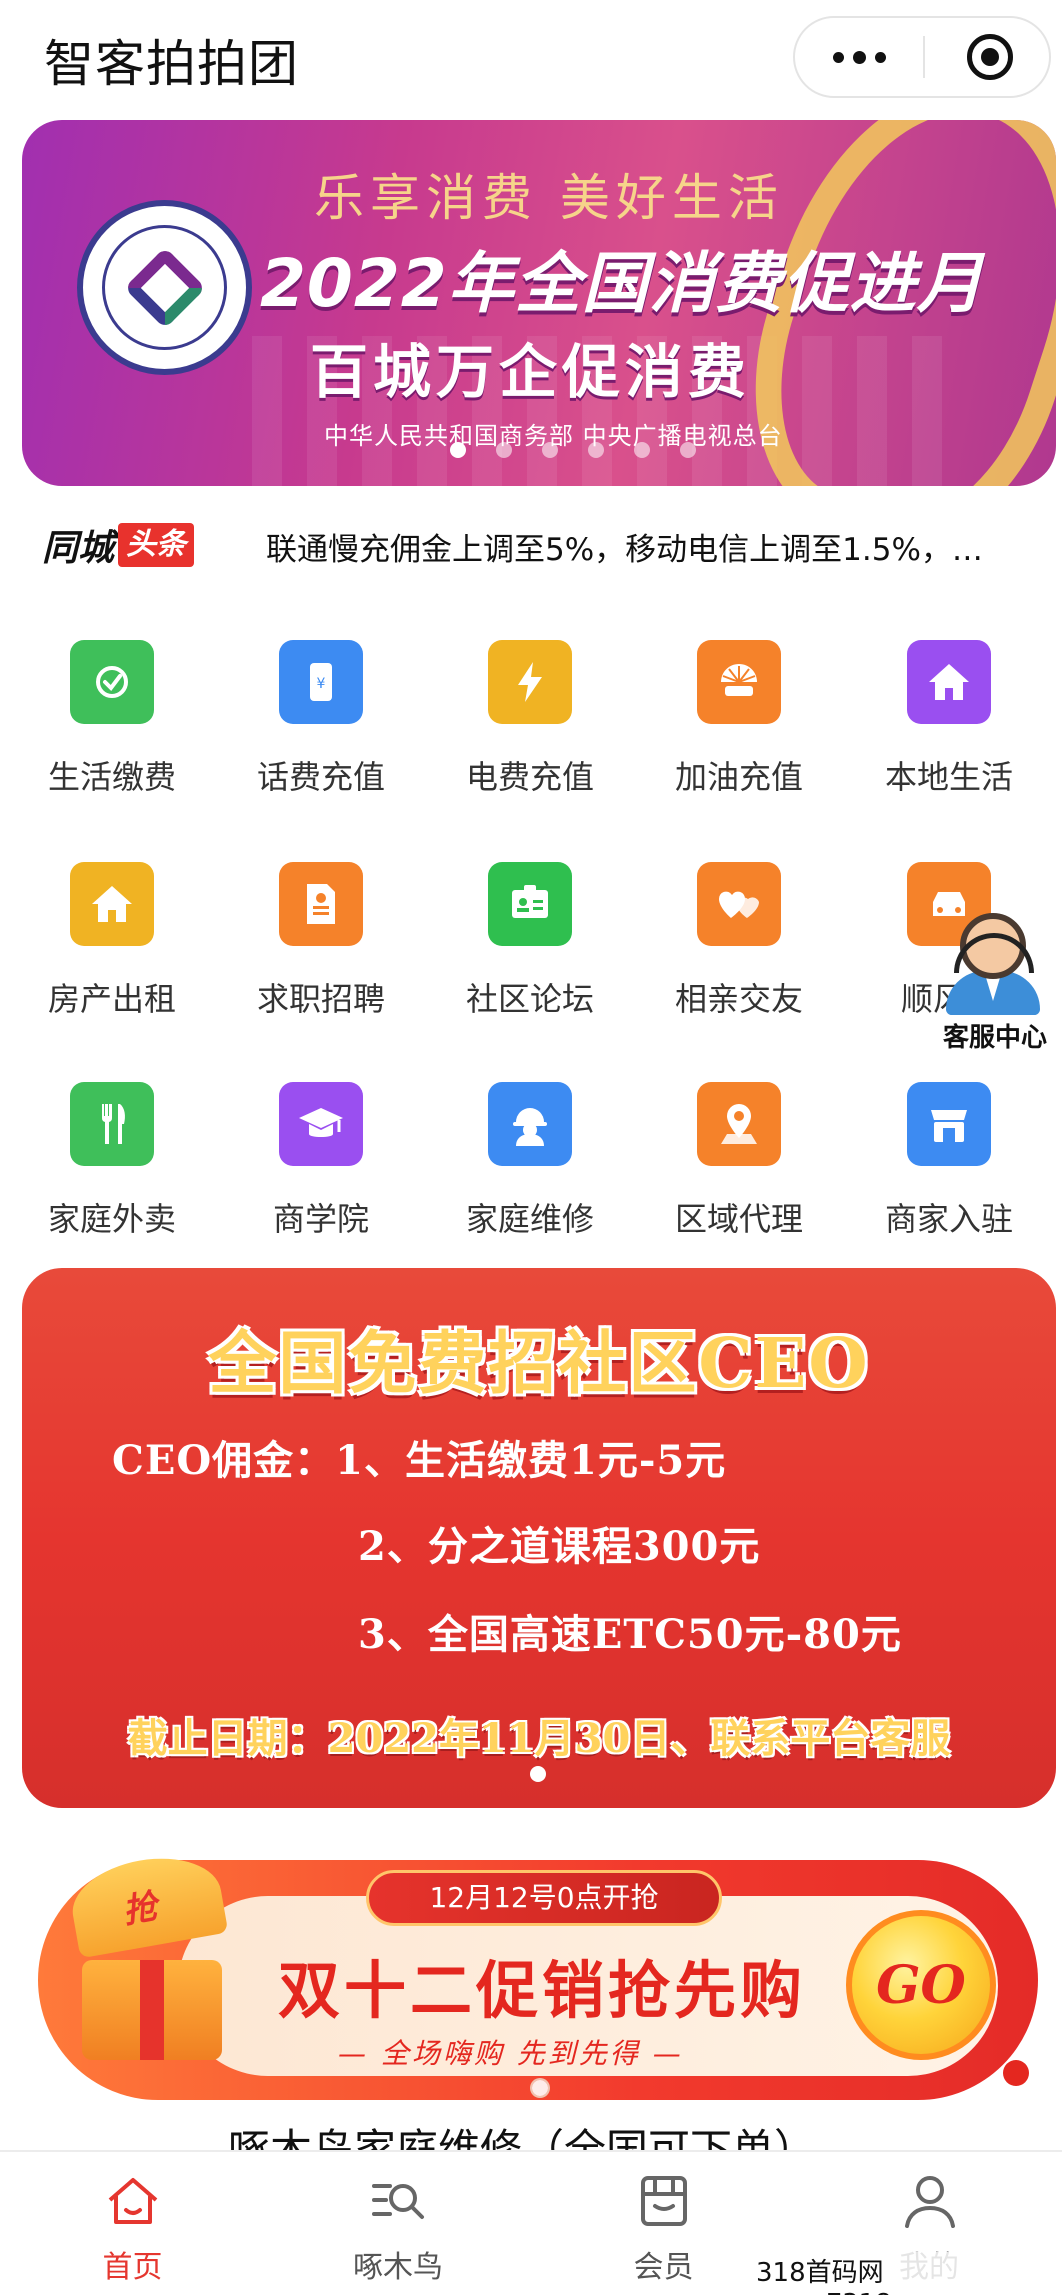  I want to click on ceo-deadline: 截止日期：2022年11月30日、联系平台客服, so click(539, 1738).